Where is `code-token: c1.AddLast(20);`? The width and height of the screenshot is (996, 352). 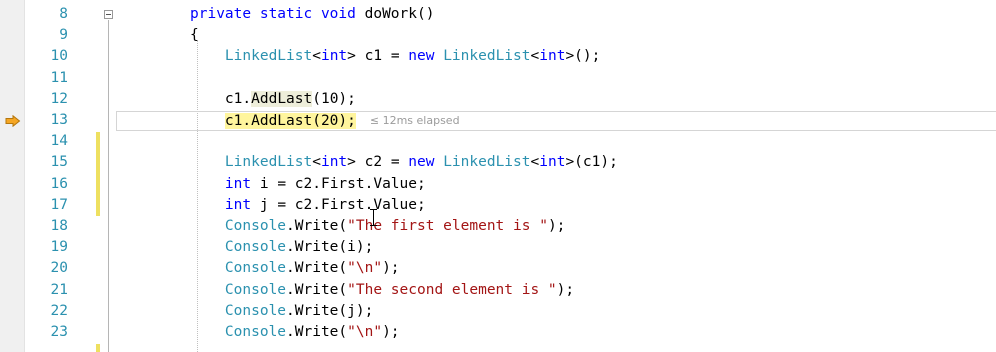
code-token: c1.AddLast(20); is located at coordinates (290, 121).